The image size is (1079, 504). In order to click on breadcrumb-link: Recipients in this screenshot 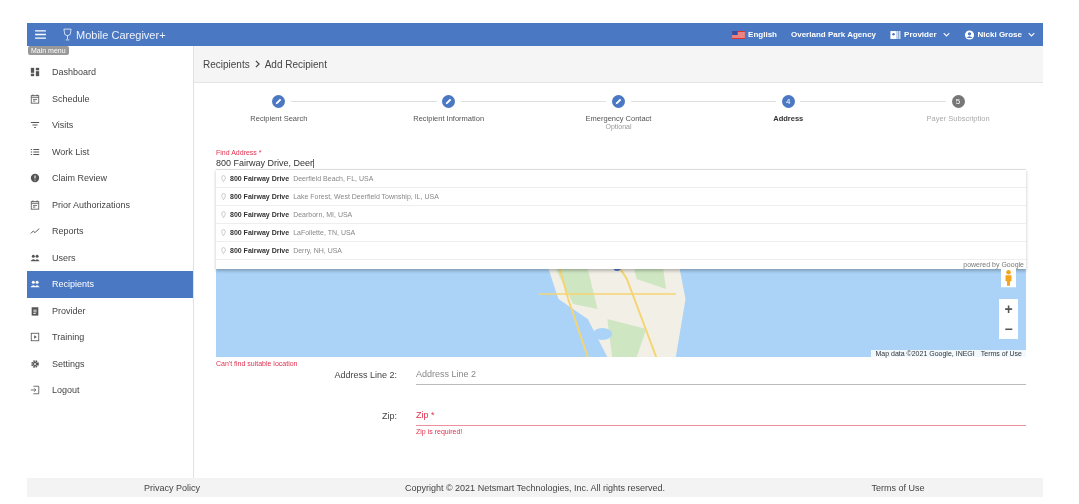, I will do `click(226, 64)`.